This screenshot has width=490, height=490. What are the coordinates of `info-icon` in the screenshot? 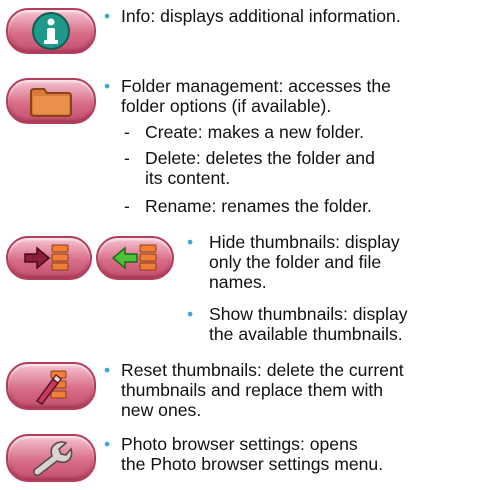 It's located at (51, 31).